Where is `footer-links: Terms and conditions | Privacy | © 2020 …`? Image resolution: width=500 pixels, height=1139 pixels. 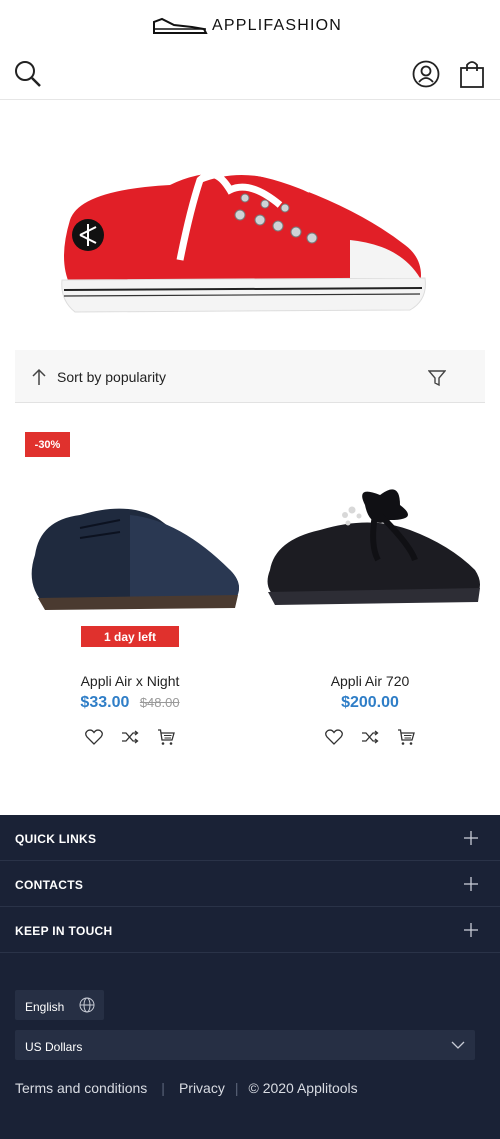 footer-links: Terms and conditions | Privacy | © 2020 … is located at coordinates (186, 1088).